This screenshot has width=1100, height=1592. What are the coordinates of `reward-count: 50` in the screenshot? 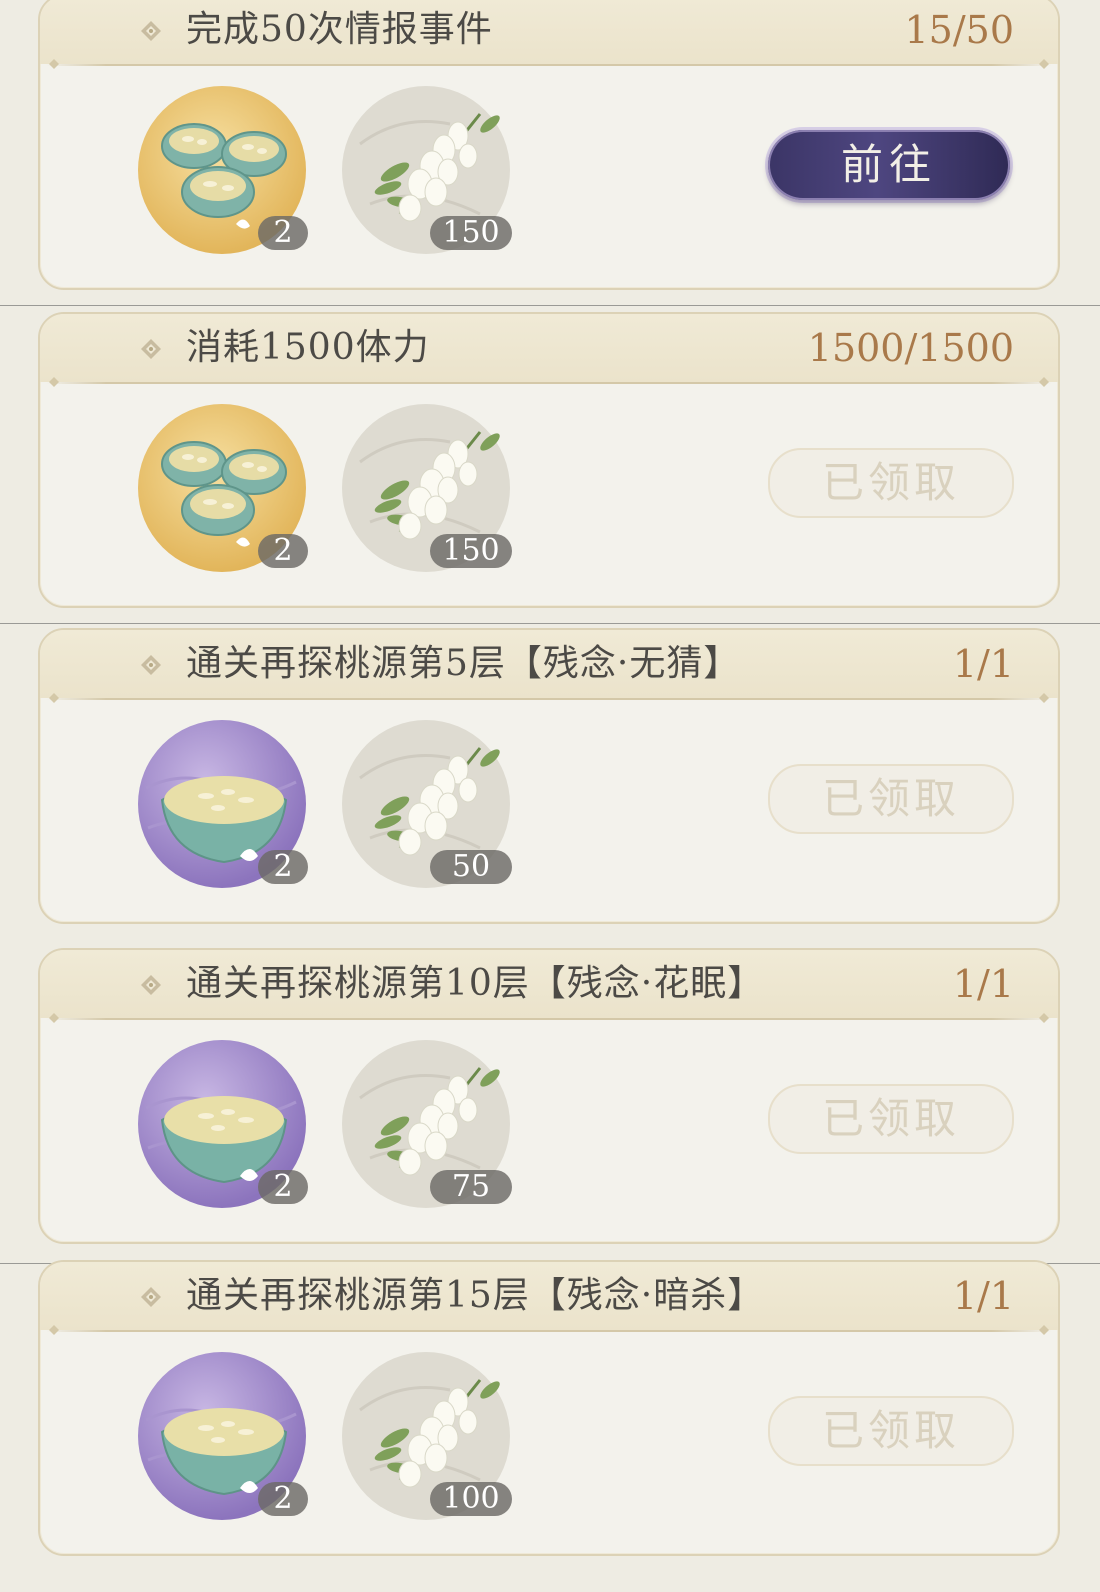 It's located at (471, 867).